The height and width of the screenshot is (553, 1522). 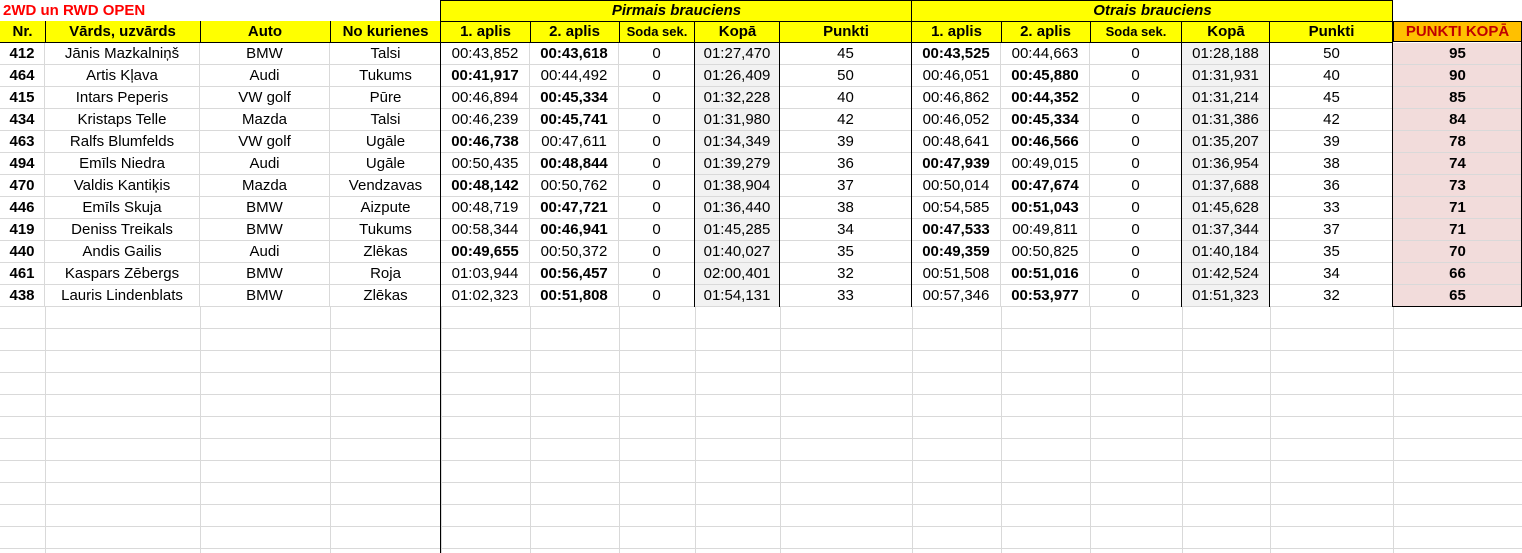 What do you see at coordinates (574, 54) in the screenshot?
I see `table-cell: 00:43,618` at bounding box center [574, 54].